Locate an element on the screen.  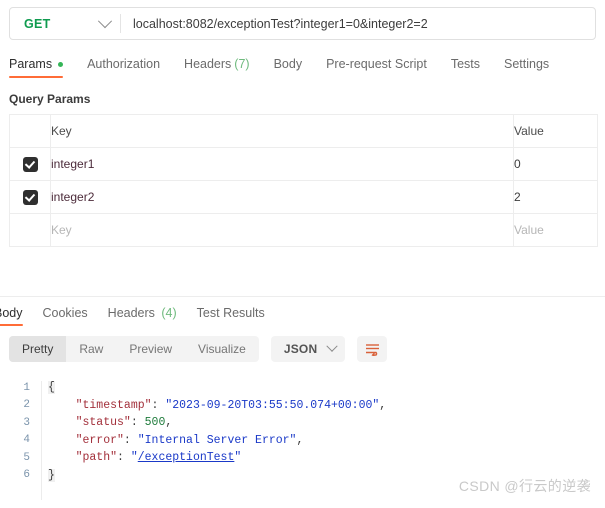
line-content: "error": "Internal Server Error", is located at coordinates (171, 440).